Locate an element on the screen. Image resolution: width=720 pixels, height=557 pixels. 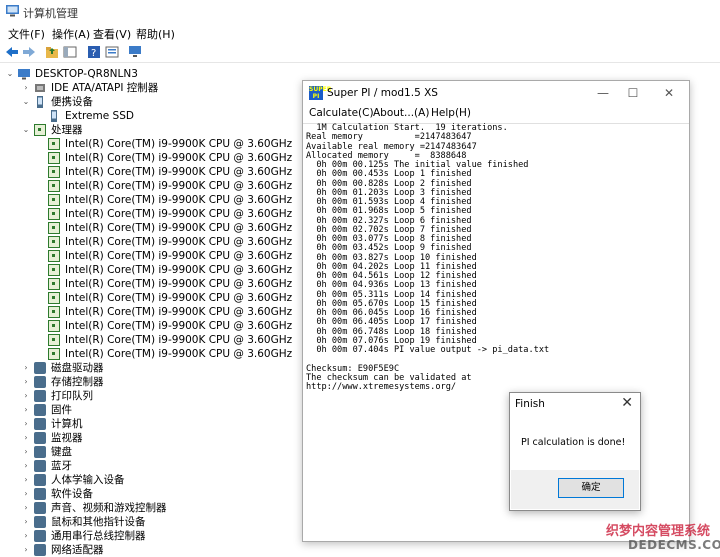
minimize-icon: — is located at coordinates (603, 93).